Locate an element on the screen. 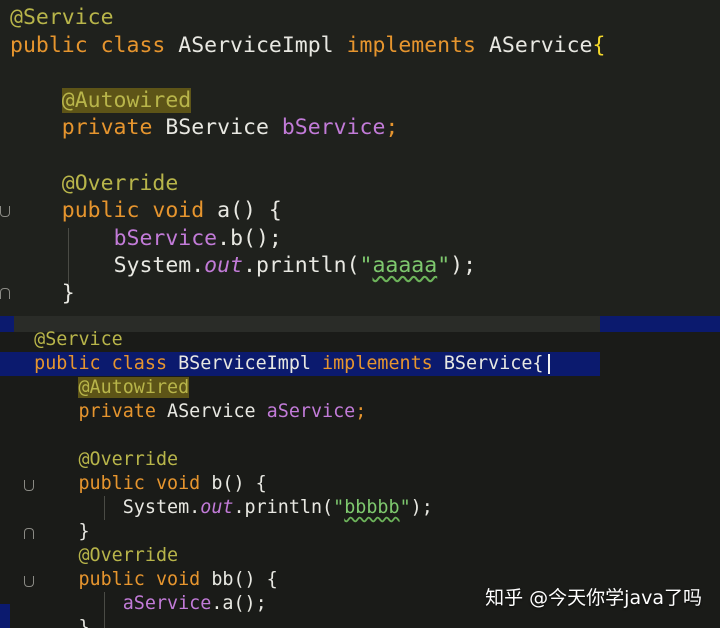  code-token: AService is located at coordinates (217, 411).